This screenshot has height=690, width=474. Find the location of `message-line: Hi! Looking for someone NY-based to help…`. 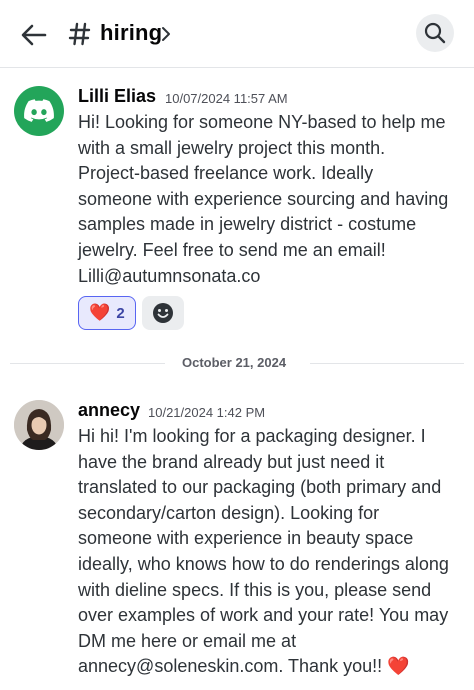

message-line: Hi! Looking for someone NY-based to help… is located at coordinates (262, 122).